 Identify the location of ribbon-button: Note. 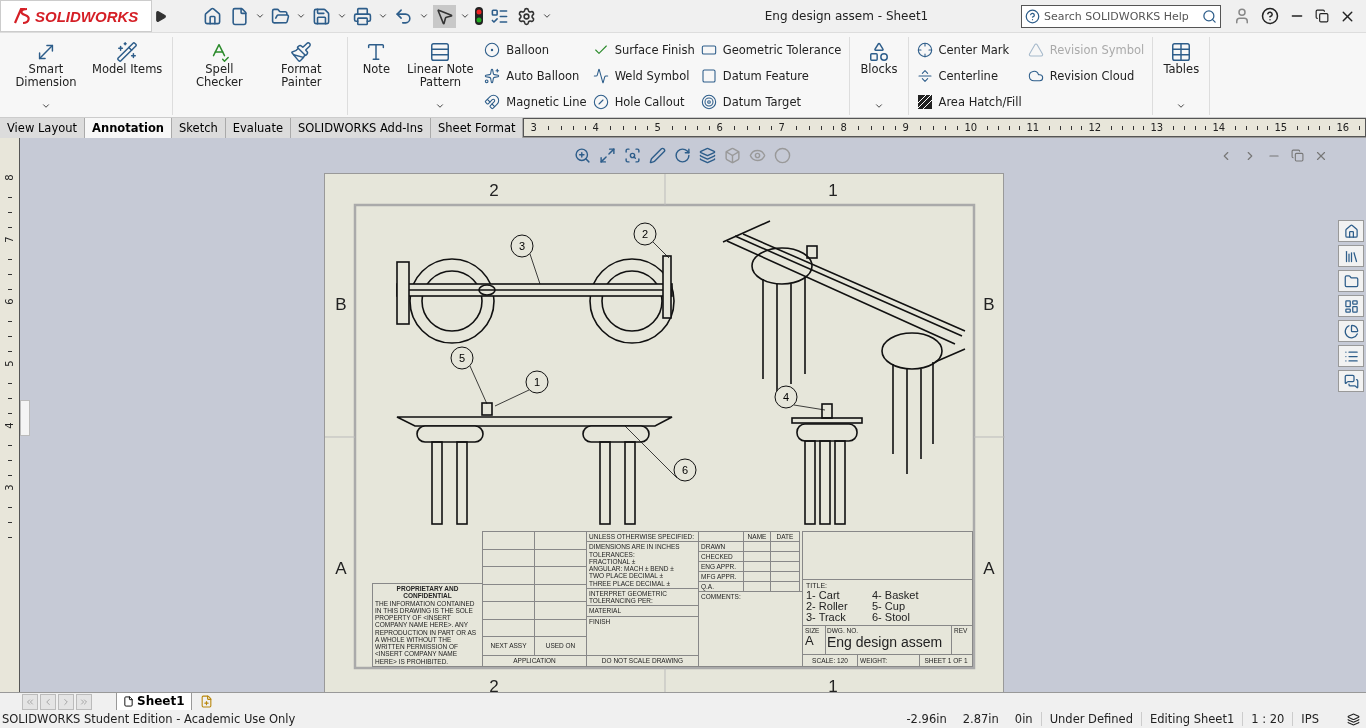
(376, 76).